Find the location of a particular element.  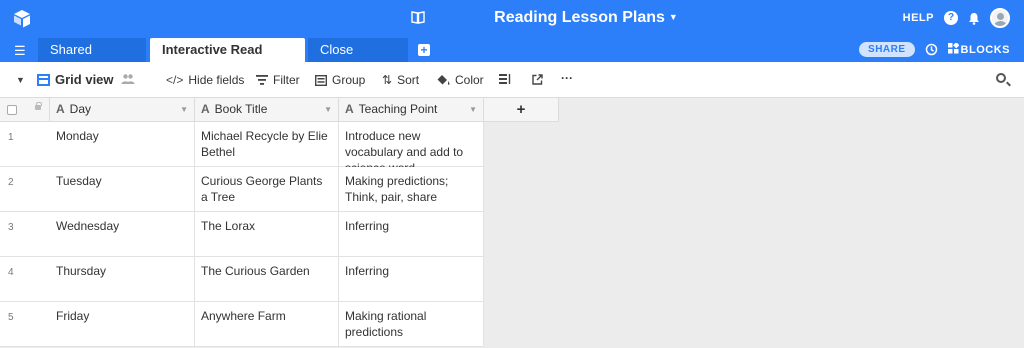

cell-day: Monday is located at coordinates (122, 144).